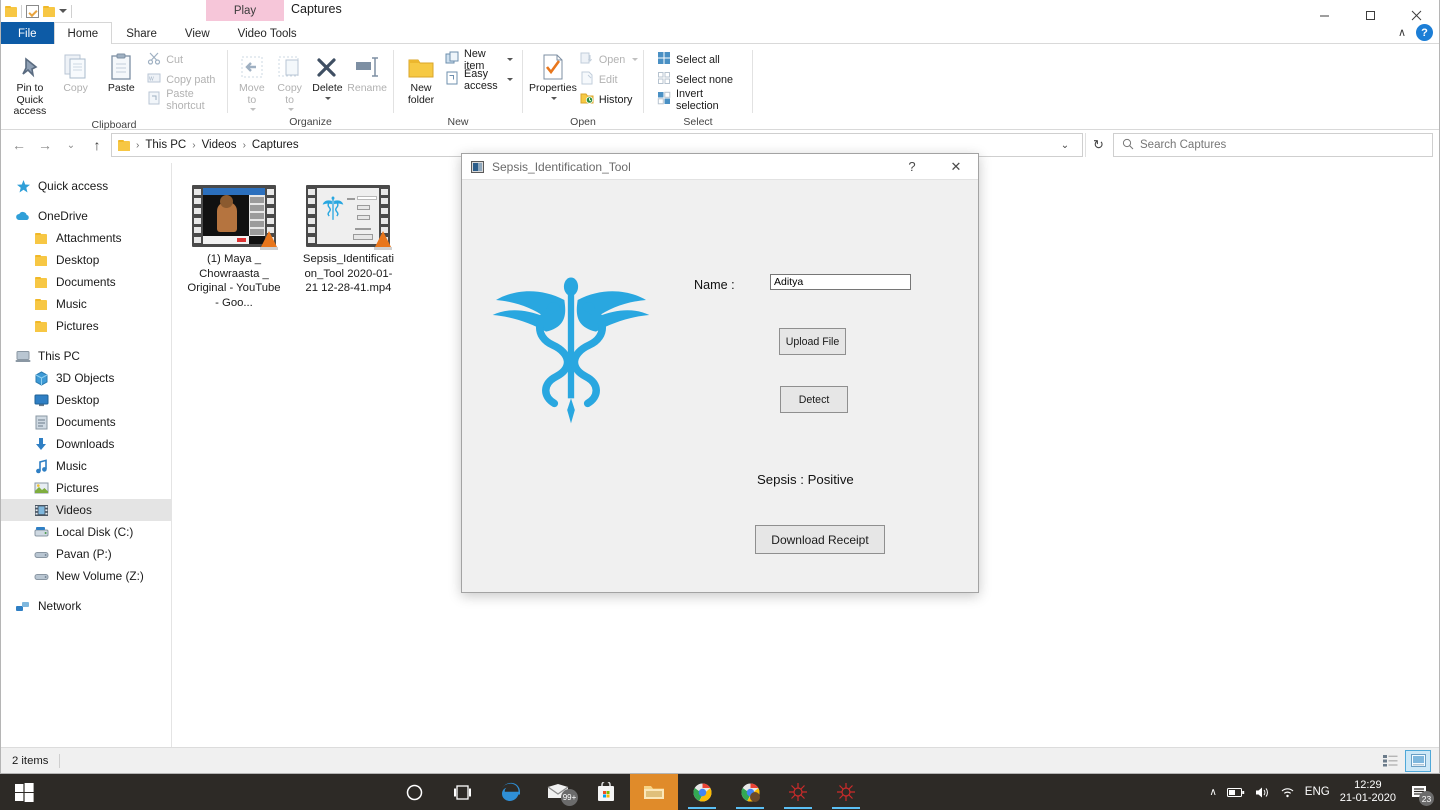 Image resolution: width=1440 pixels, height=810 pixels. I want to click on tab-share: Share, so click(141, 33).